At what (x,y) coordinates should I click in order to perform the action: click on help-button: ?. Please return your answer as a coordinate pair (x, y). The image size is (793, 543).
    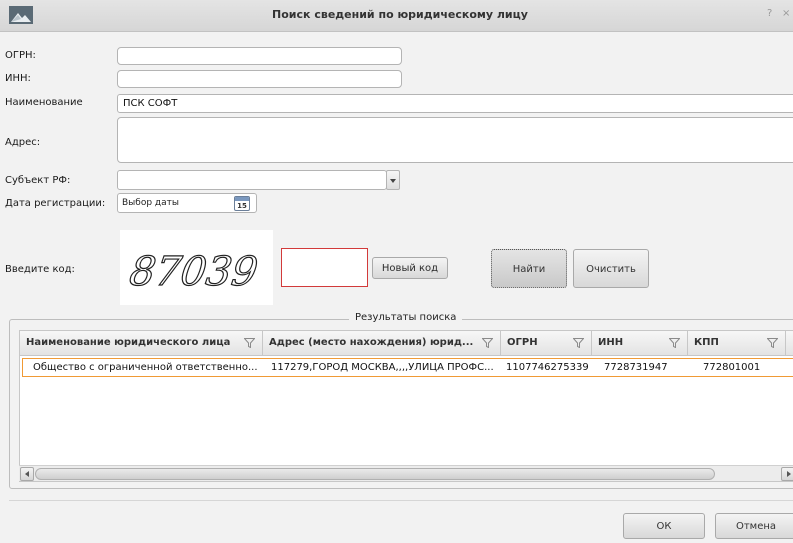
    Looking at the image, I should click on (769, 13).